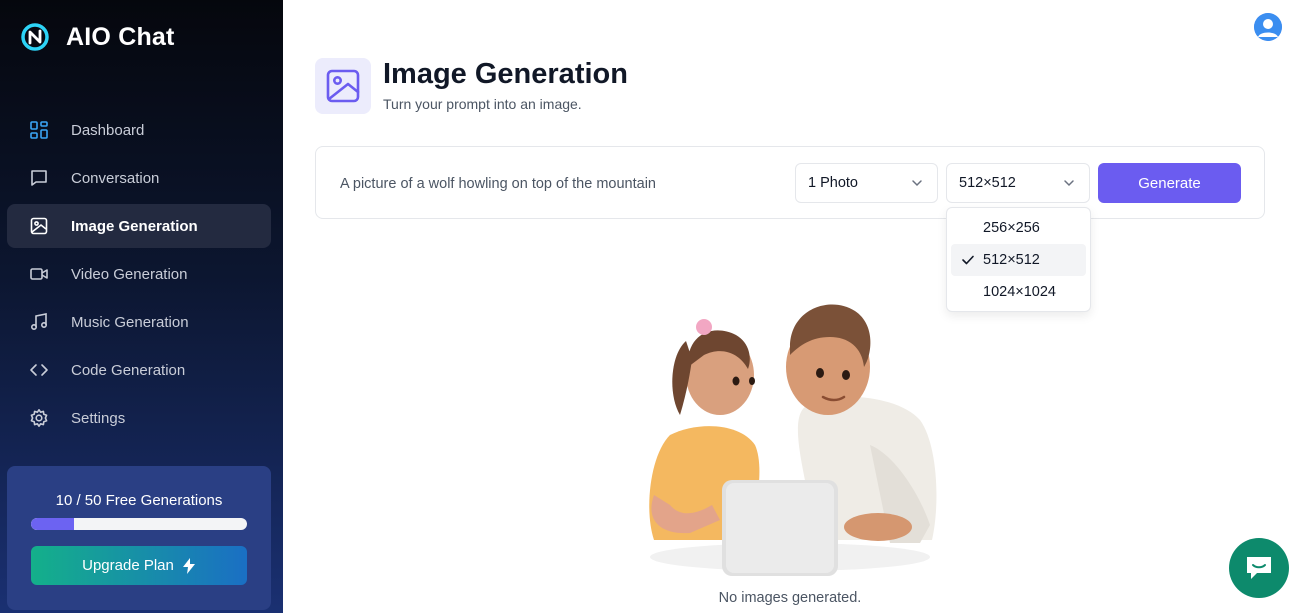 This screenshot has height=613, width=1307. I want to click on sidebar-item-music-generation: Music Generation, so click(139, 322).